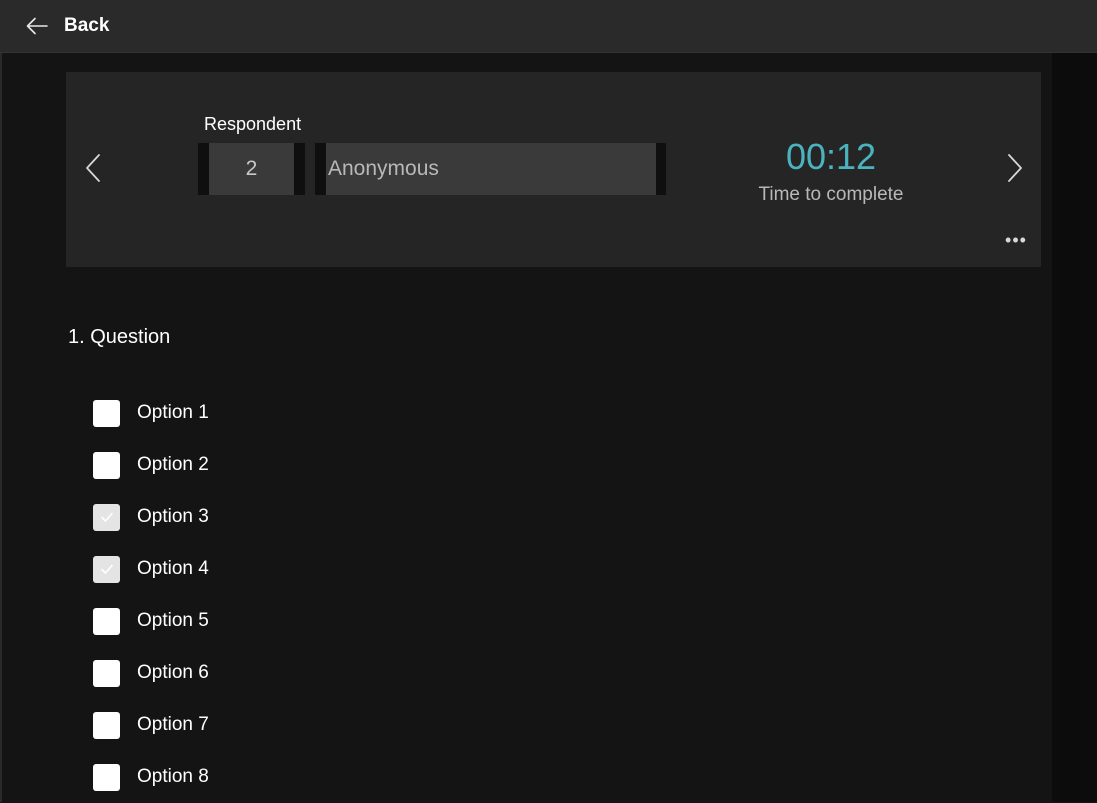  I want to click on option-row: Option 2, so click(151, 465).